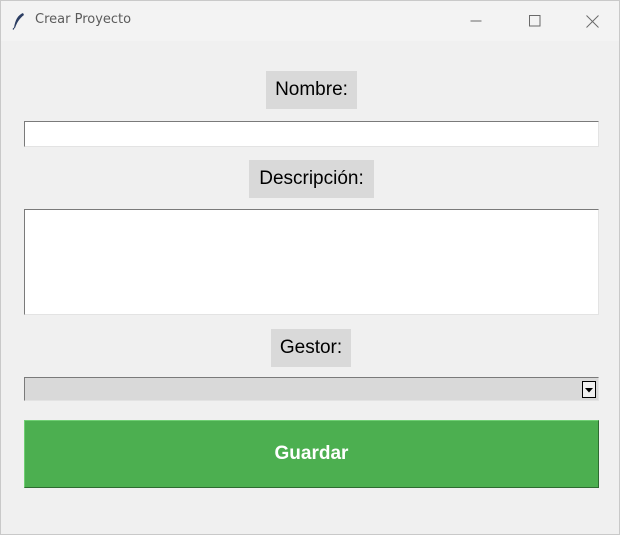  What do you see at coordinates (18, 21) in the screenshot?
I see `feather-icon` at bounding box center [18, 21].